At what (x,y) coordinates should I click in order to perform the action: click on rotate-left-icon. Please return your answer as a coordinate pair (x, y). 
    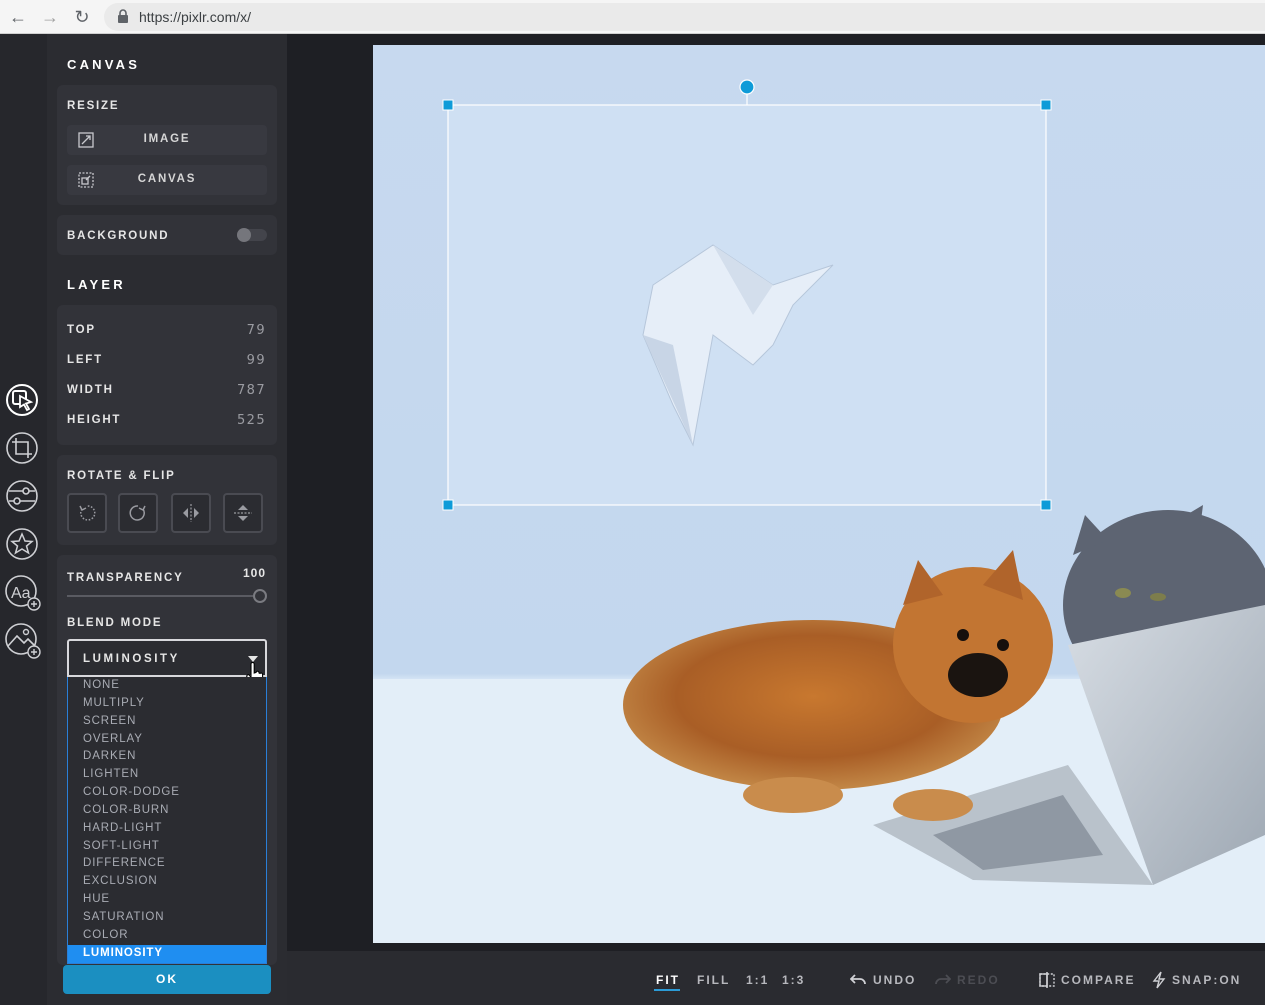
    Looking at the image, I should click on (87, 513).